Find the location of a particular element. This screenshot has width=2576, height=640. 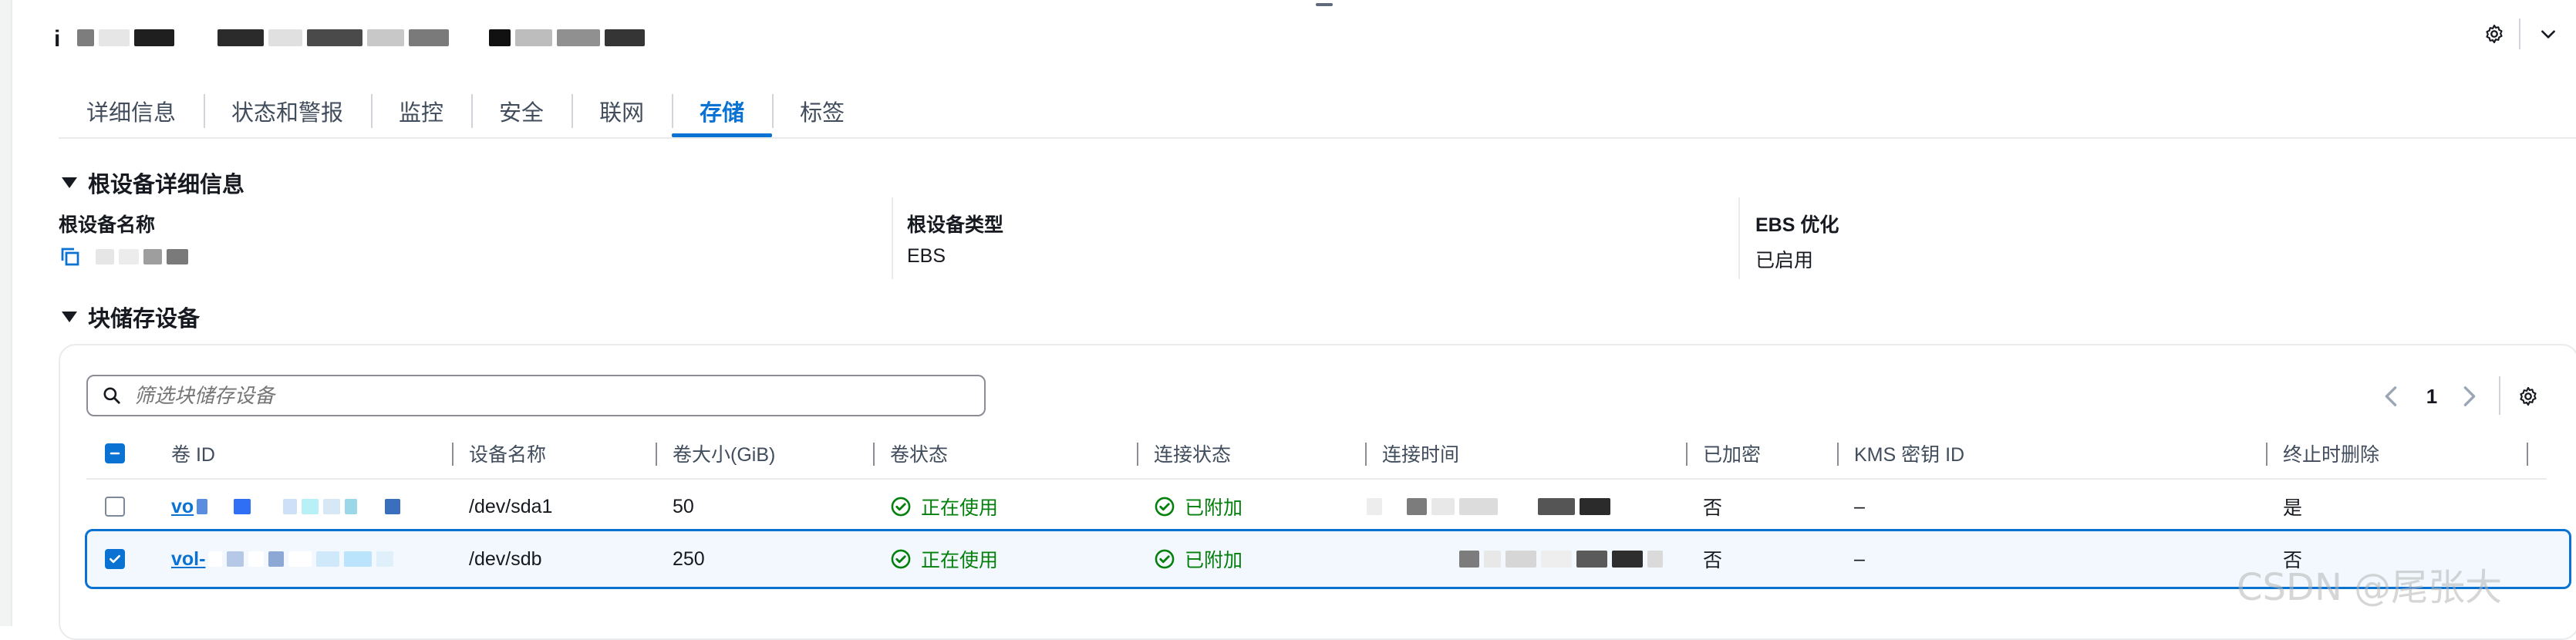

tab-bar: 详细信息 状态和警报 监控 安全 联网 存储 标签 is located at coordinates (465, 111).